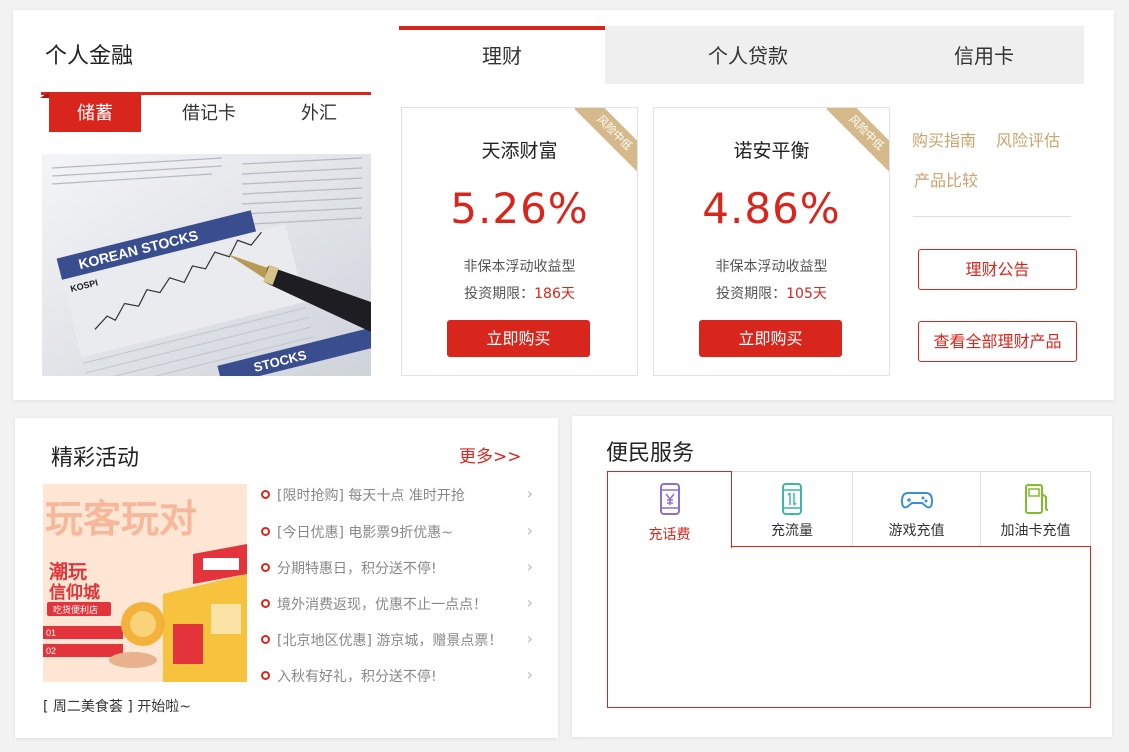 The height and width of the screenshot is (752, 1129). Describe the element at coordinates (944, 139) in the screenshot. I see `purchase-guide-link: 购买指南` at that location.